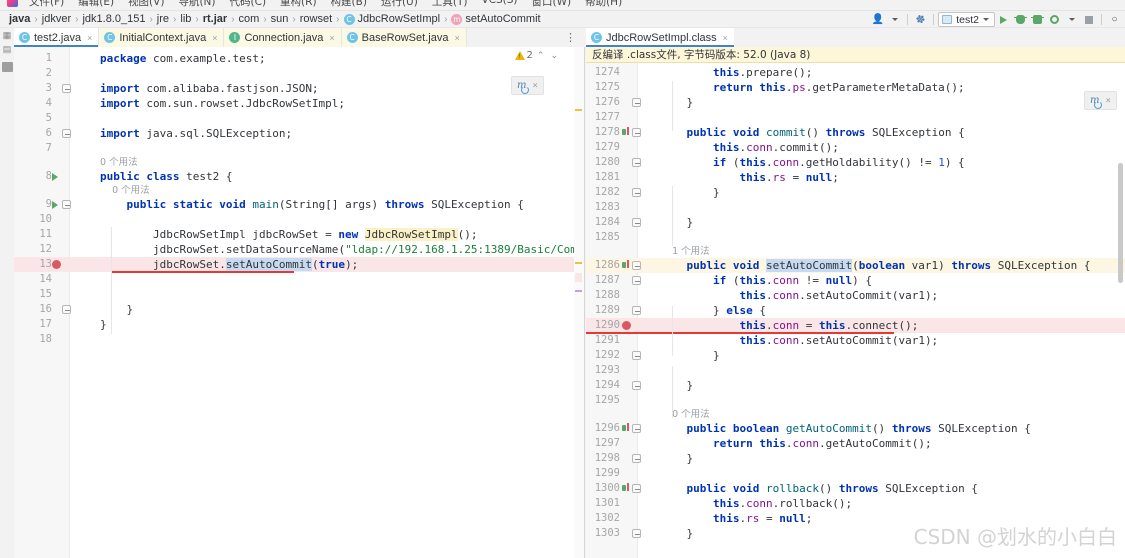 The image size is (1125, 558). Describe the element at coordinates (570, 37) in the screenshot. I see `tabs-overflow-icon: ⋮` at that location.